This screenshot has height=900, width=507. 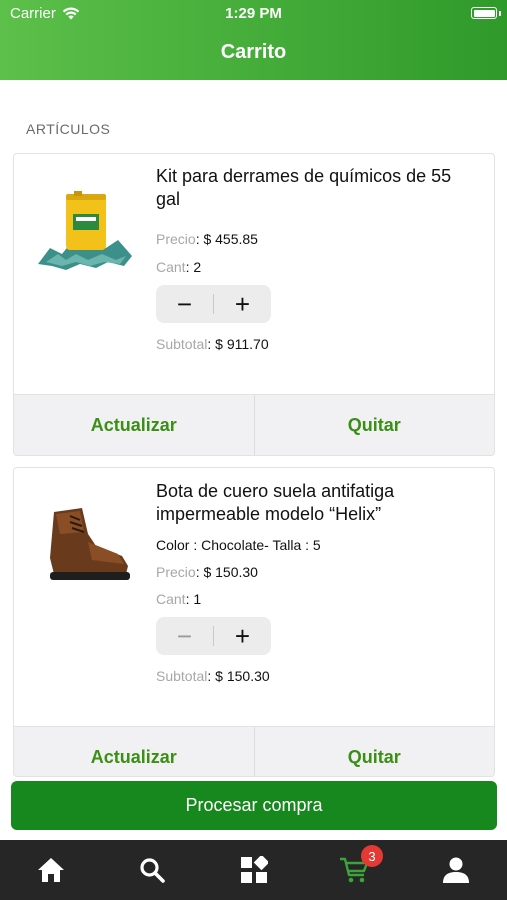 I want to click on boot-image, so click(x=90, y=544).